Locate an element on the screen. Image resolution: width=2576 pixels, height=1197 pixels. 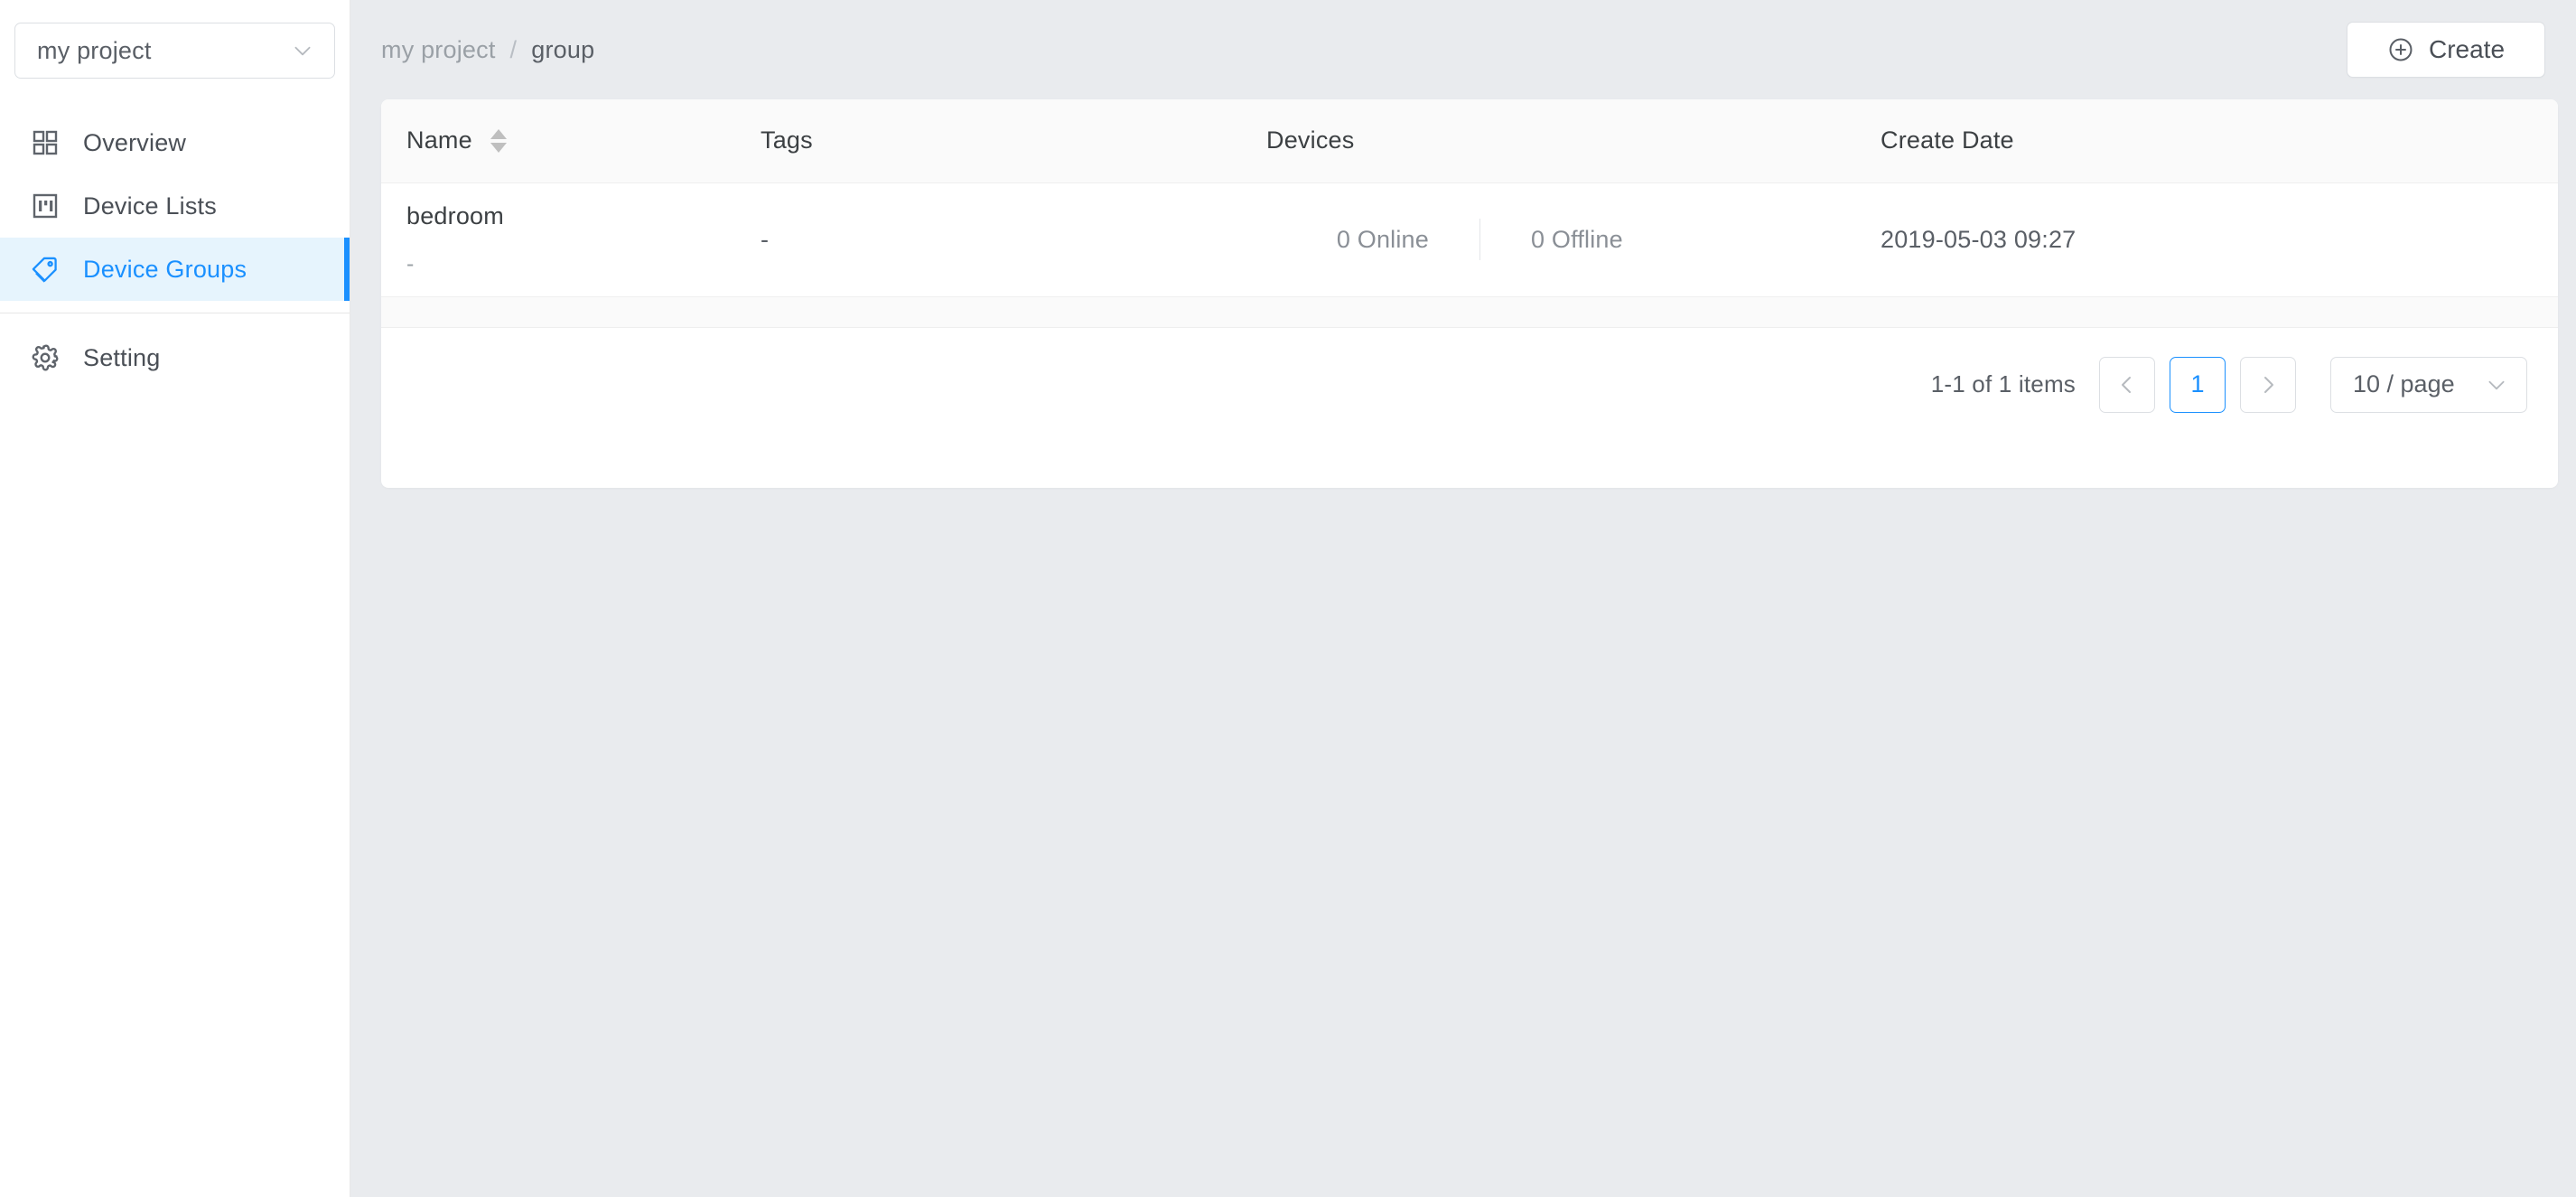
page-size-value: 10 / page is located at coordinates (2404, 383).